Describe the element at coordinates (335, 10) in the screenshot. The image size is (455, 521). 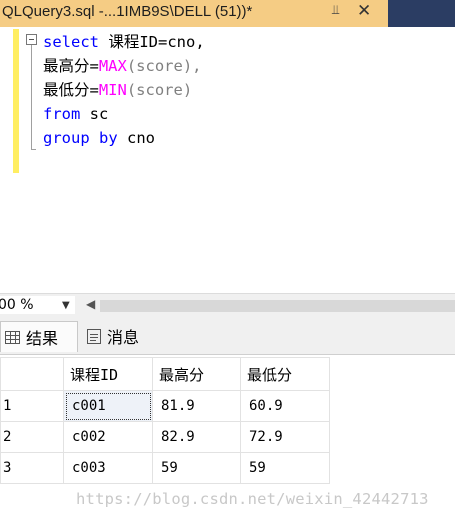
I see `pin-icon: ⫫` at that location.